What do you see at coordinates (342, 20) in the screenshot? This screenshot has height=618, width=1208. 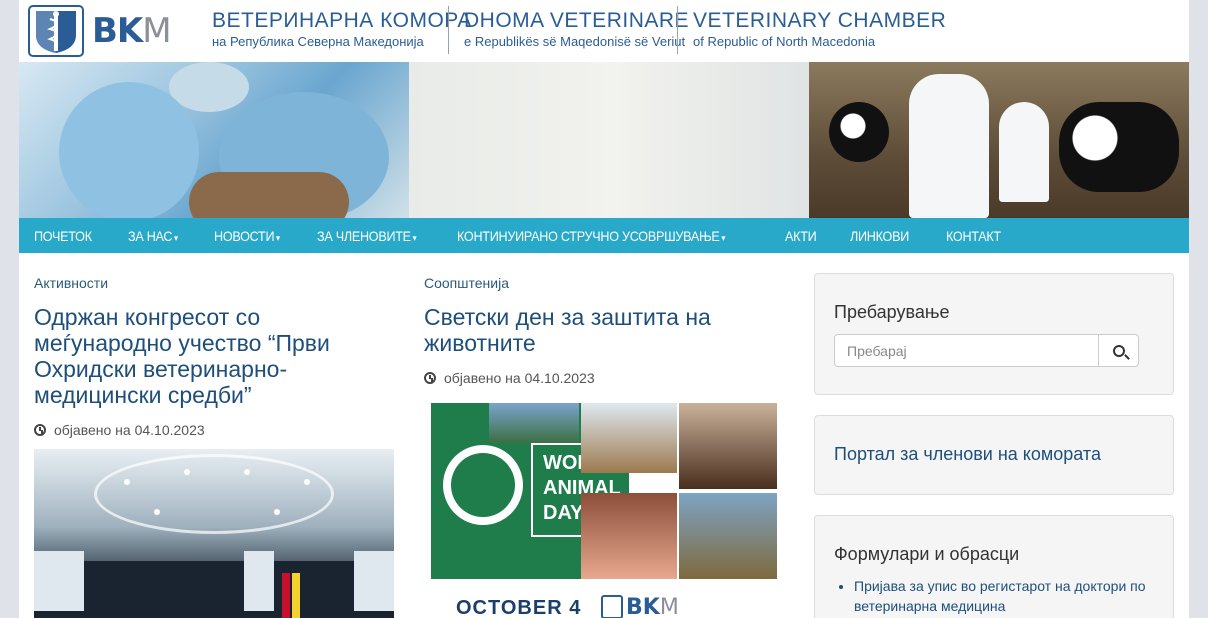 I see `header-mk-title: ВЕТЕРИНАРНА КОМОРА` at bounding box center [342, 20].